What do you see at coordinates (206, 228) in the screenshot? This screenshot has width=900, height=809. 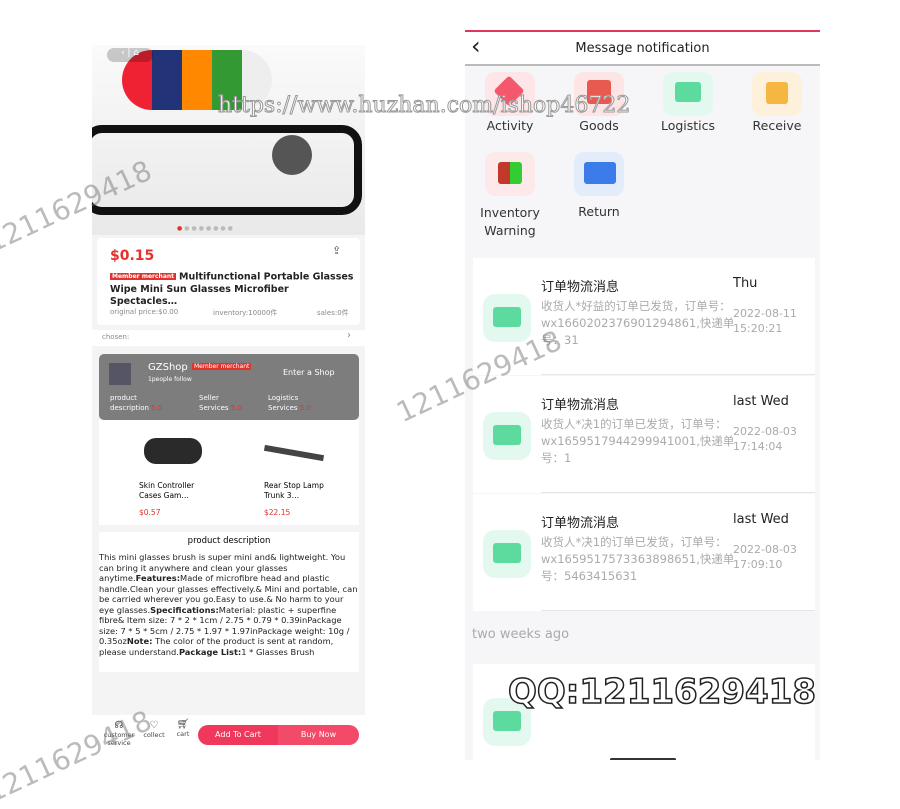 I see `carousel-dots: ●●●●●●●●` at bounding box center [206, 228].